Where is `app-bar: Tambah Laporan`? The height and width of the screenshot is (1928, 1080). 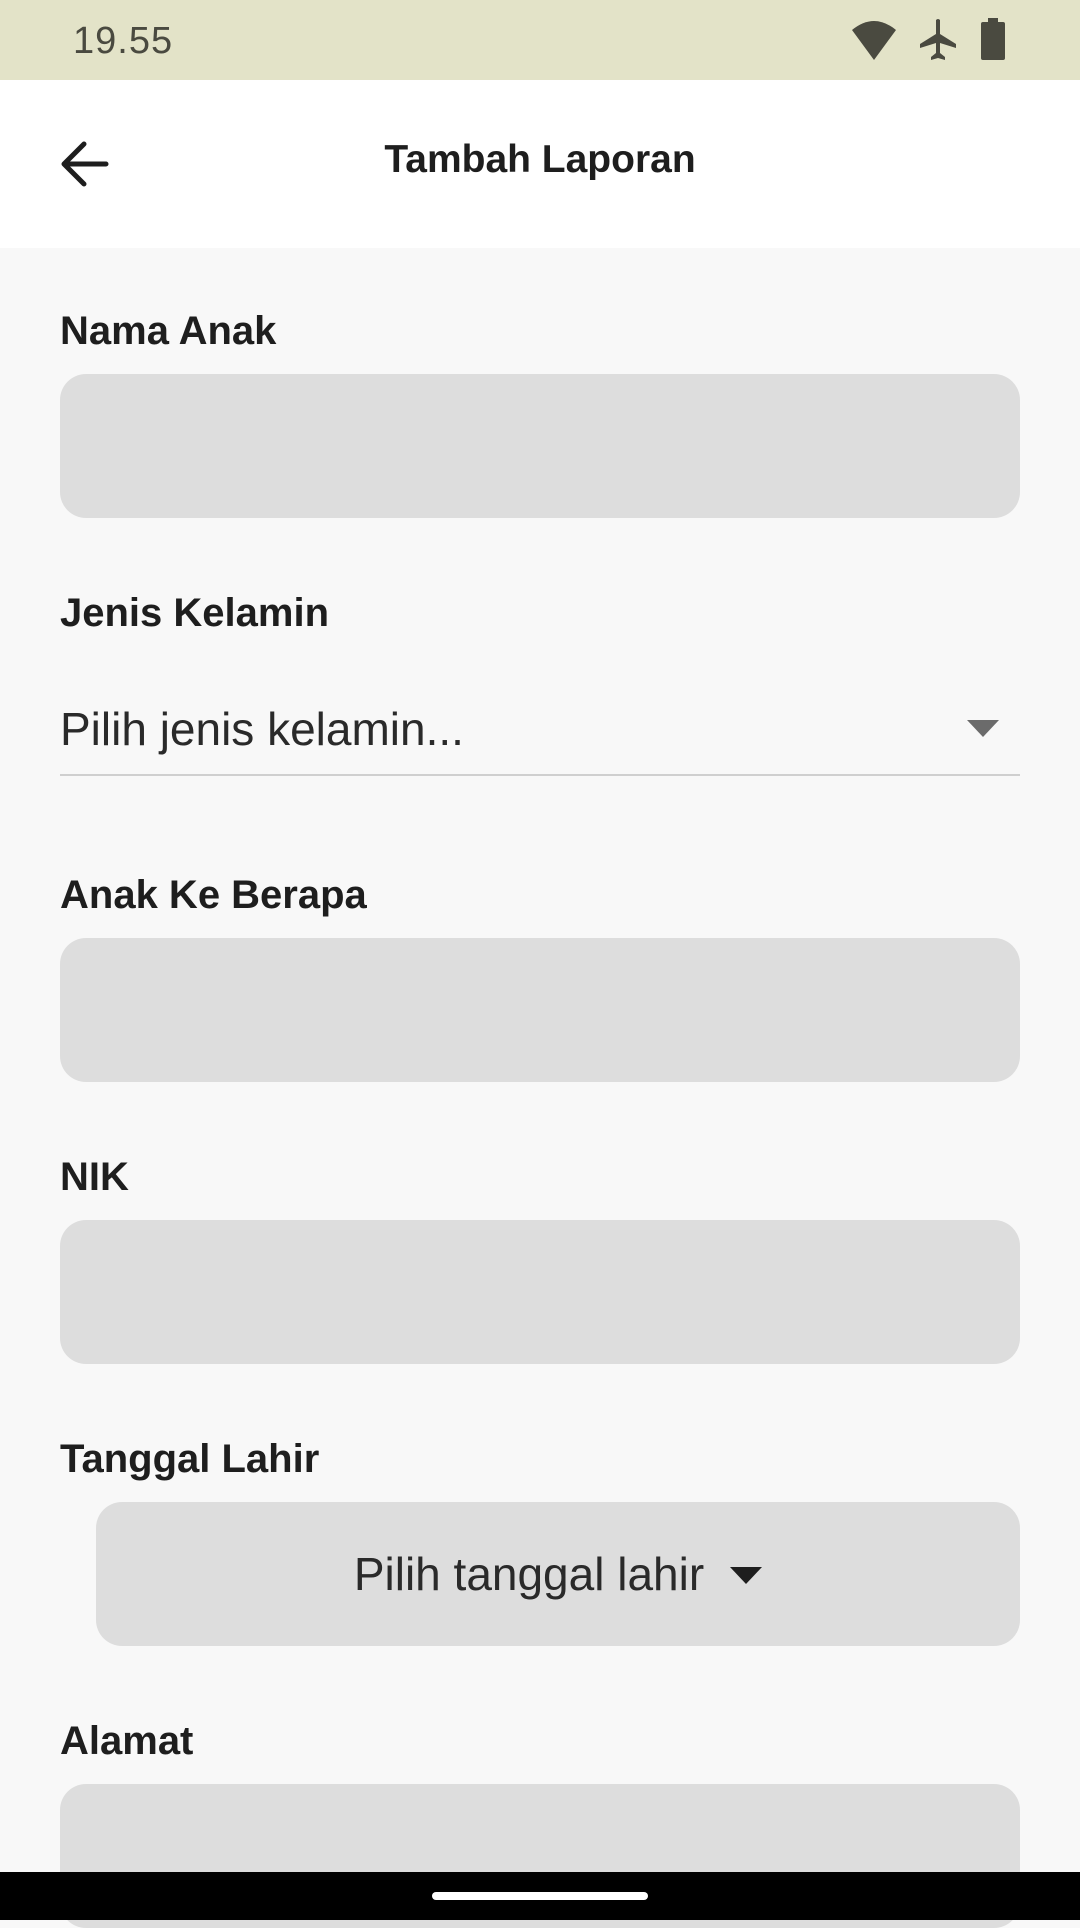
app-bar: Tambah Laporan is located at coordinates (540, 164).